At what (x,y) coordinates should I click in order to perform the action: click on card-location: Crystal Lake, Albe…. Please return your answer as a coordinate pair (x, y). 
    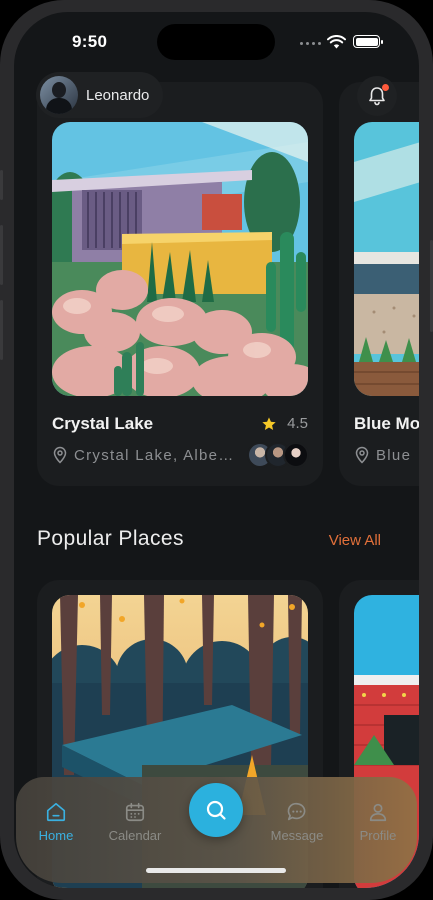
    Looking at the image, I should click on (147, 455).